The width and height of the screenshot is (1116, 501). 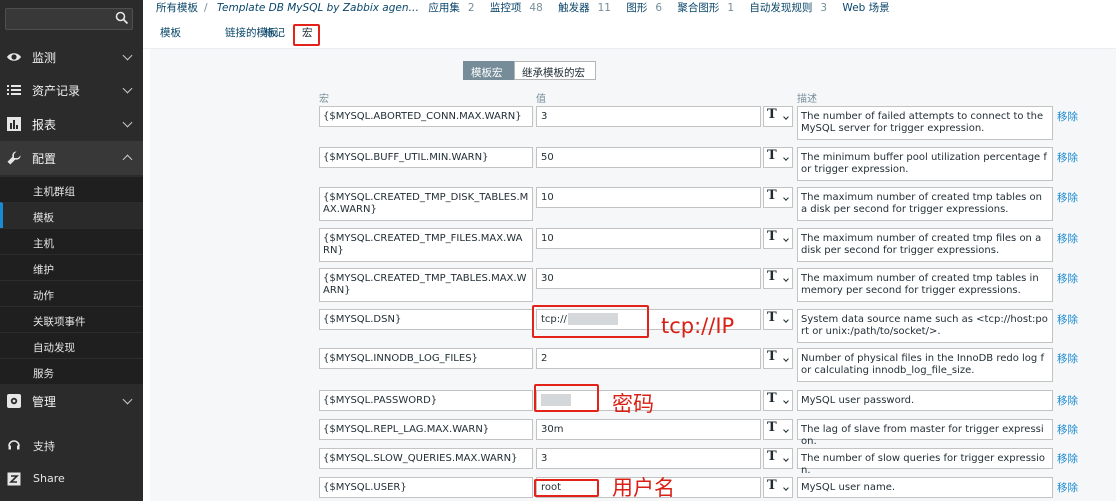 I want to click on headset-icon, so click(x=14, y=445).